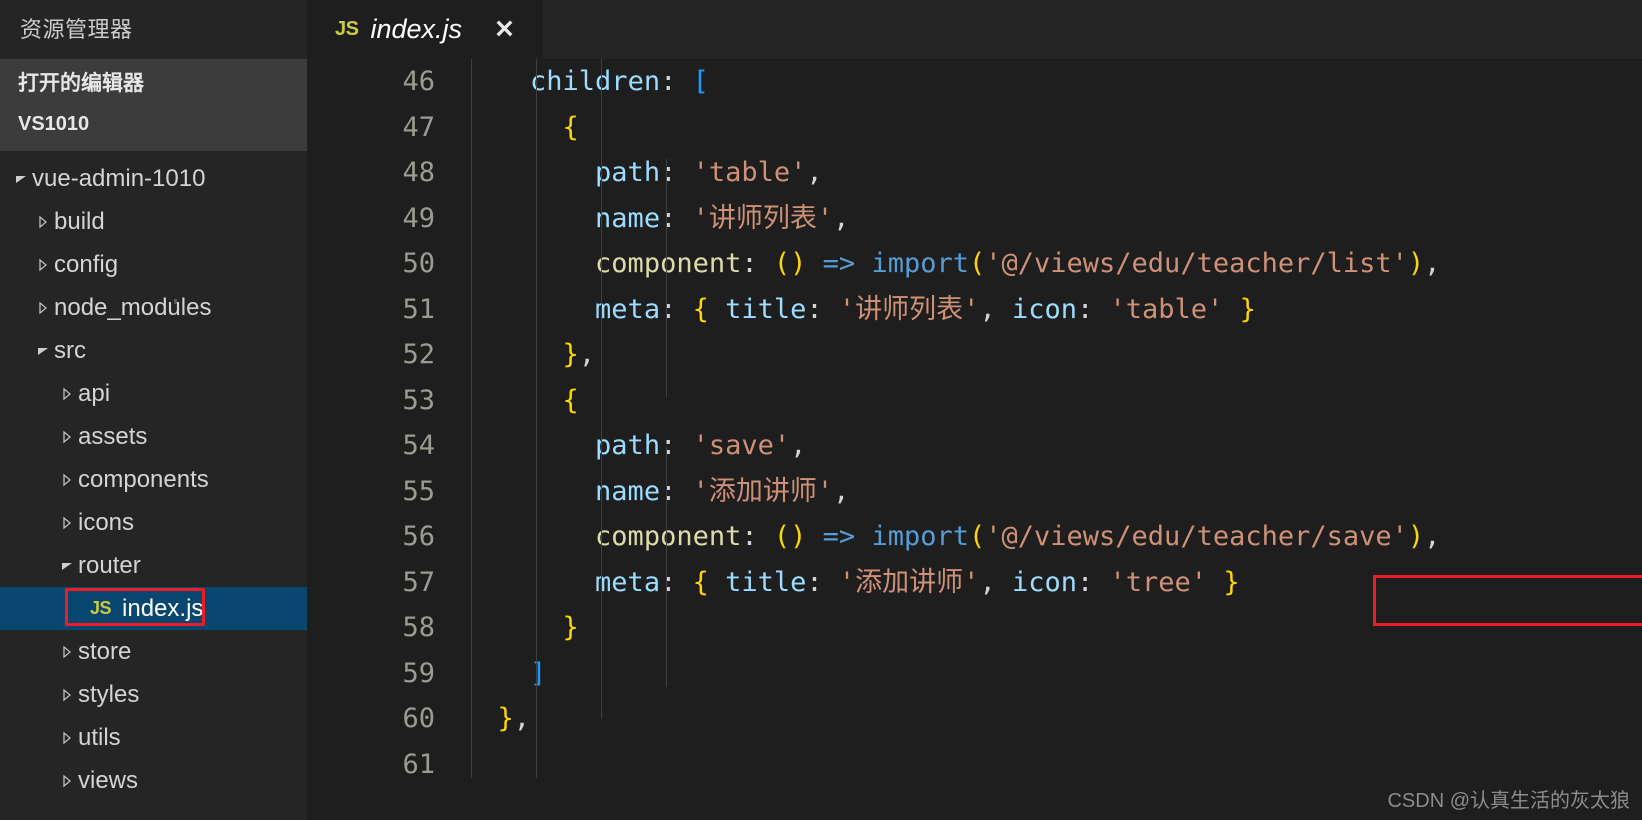 The image size is (1642, 820). Describe the element at coordinates (418, 400) in the screenshot. I see `line-number: 53` at that location.